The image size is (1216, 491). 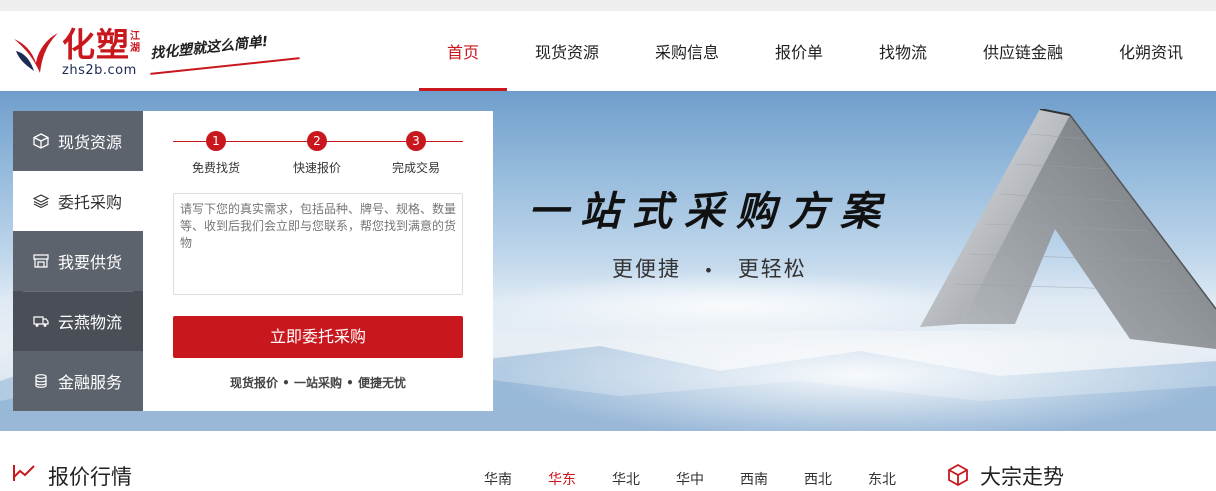 What do you see at coordinates (416, 153) in the screenshot?
I see `step-3: 3 完成交易` at bounding box center [416, 153].